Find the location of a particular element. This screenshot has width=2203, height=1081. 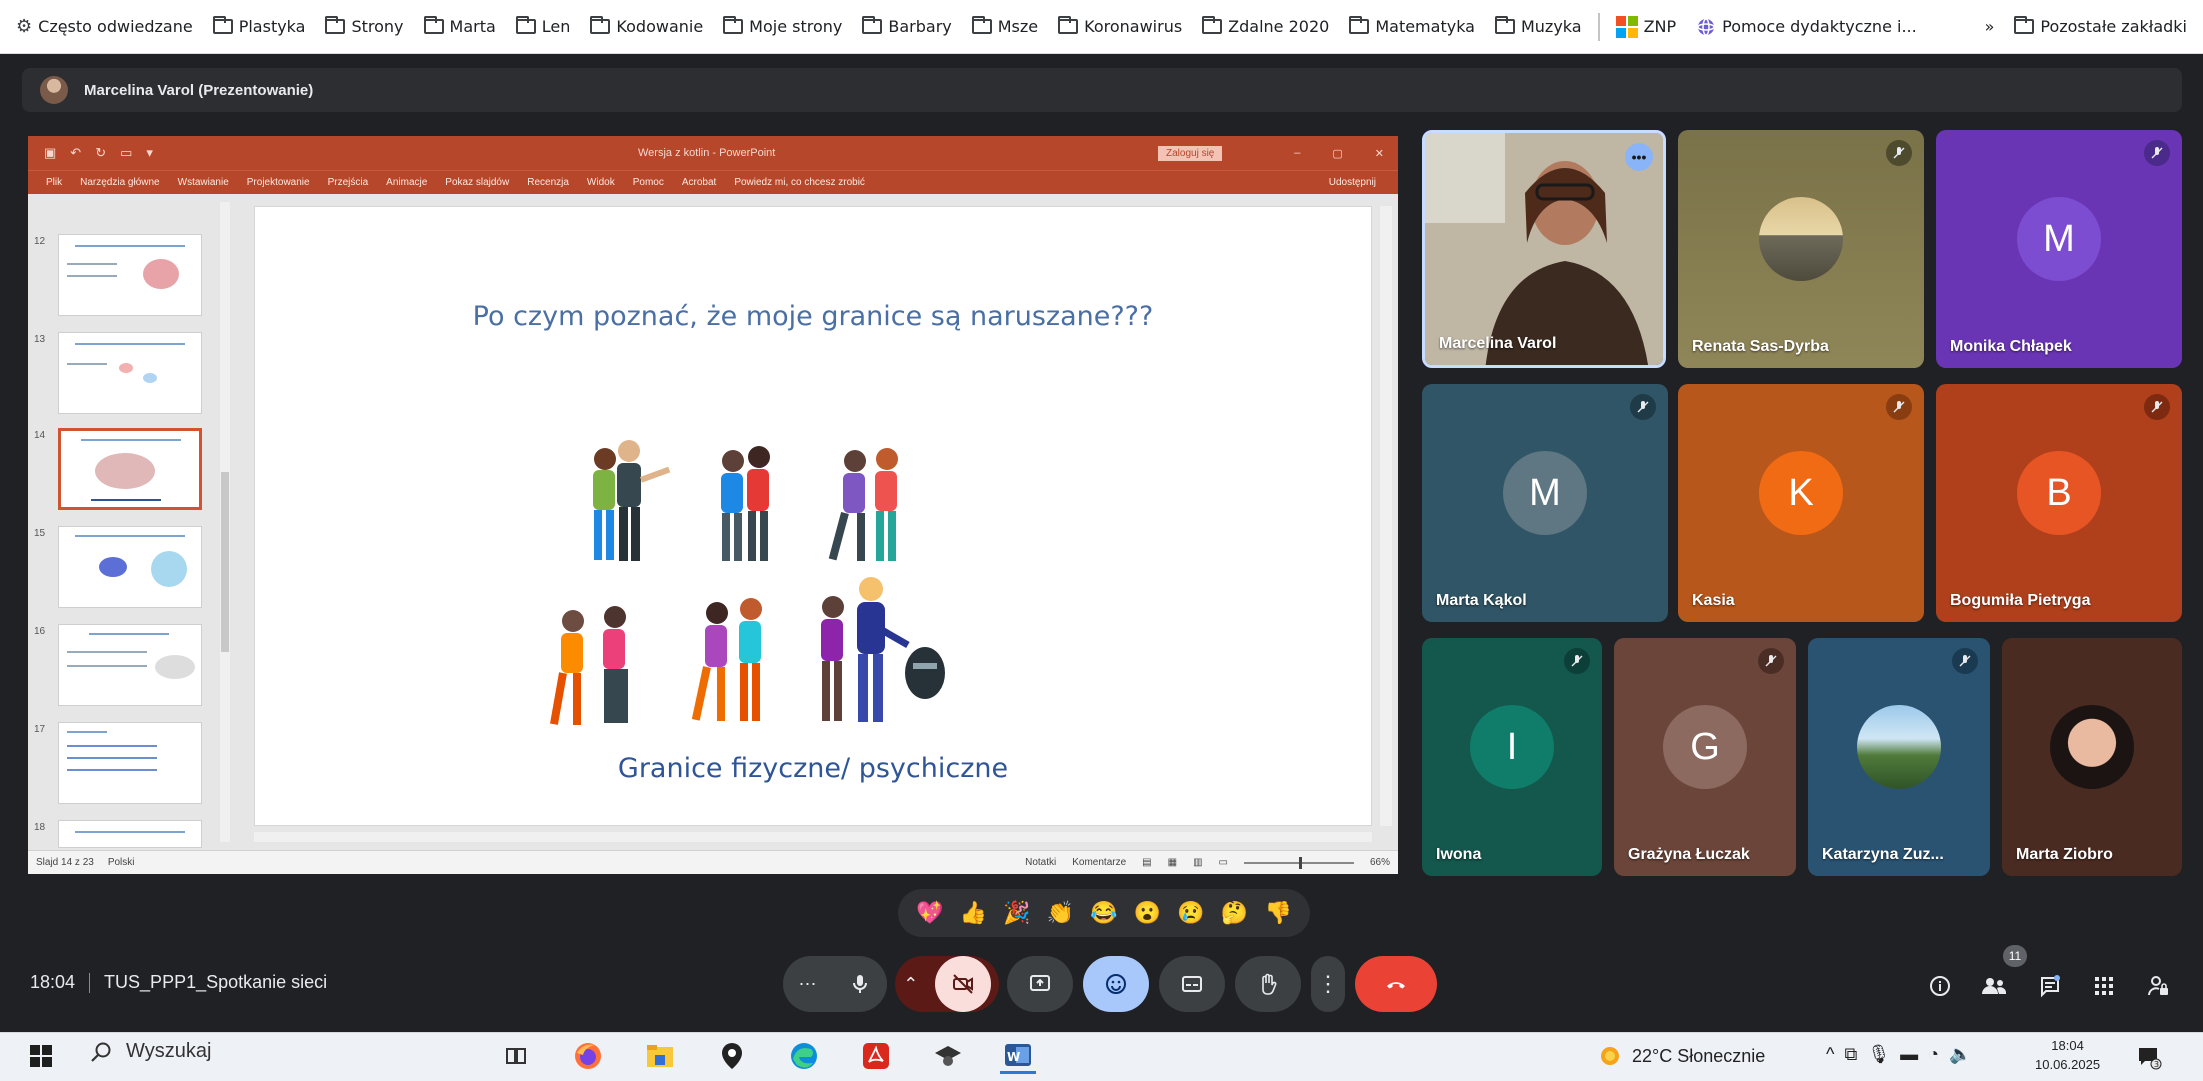

reaction-thumbs-down: 👎 is located at coordinates (1277, 913).